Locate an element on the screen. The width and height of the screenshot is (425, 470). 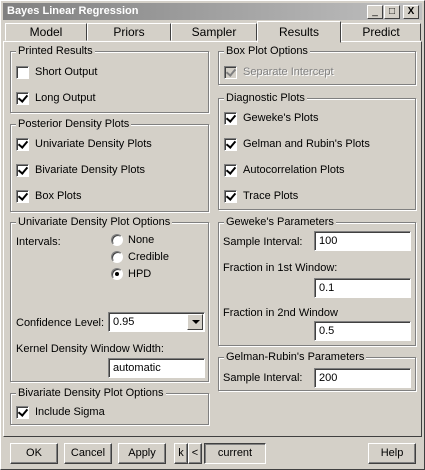
gelman-rubin-plots-checkbox: Gelman and Rubin's Plots is located at coordinates (297, 144).